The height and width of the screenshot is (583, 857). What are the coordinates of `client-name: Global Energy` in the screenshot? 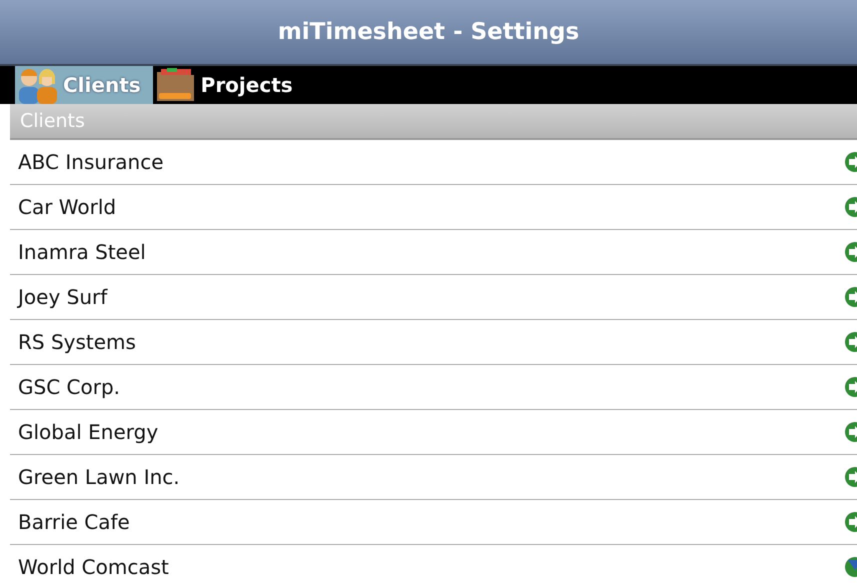 It's located at (88, 432).